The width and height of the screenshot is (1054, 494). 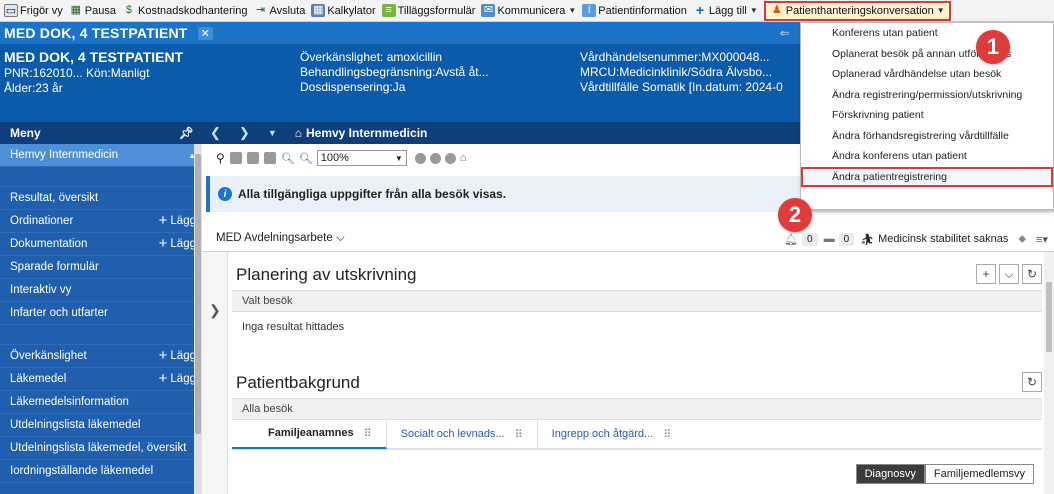 What do you see at coordinates (791, 239) in the screenshot?
I see `bell-icon: 🔔︎` at bounding box center [791, 239].